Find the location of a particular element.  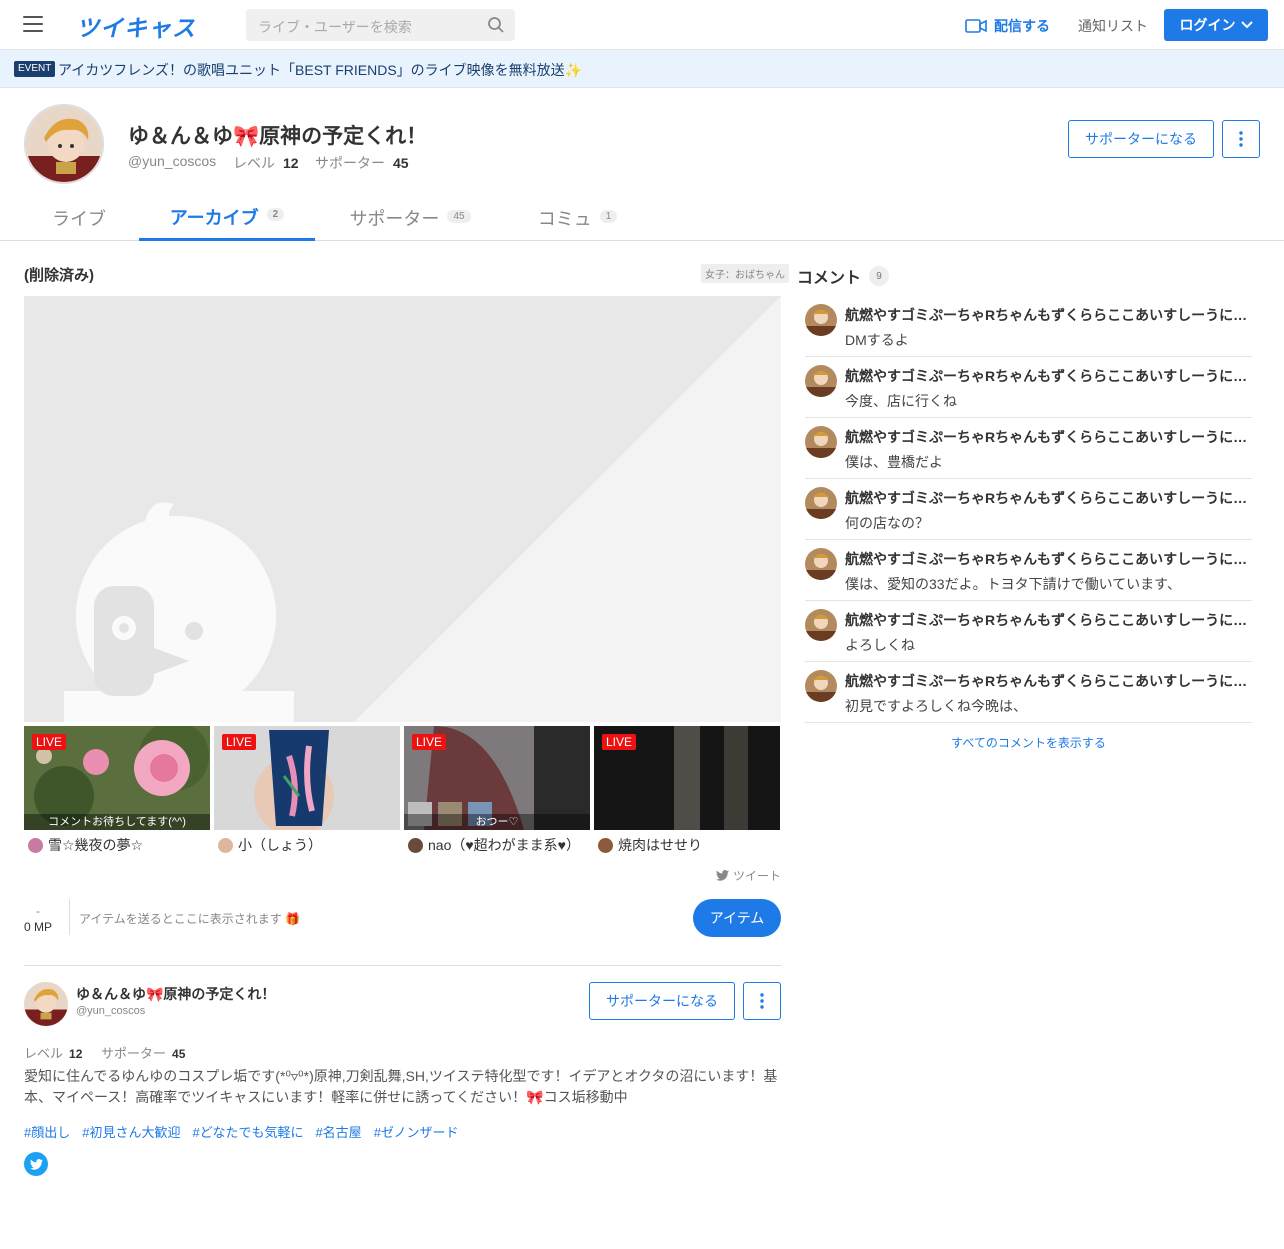

tab-label: ライブ is located at coordinates (79, 219).